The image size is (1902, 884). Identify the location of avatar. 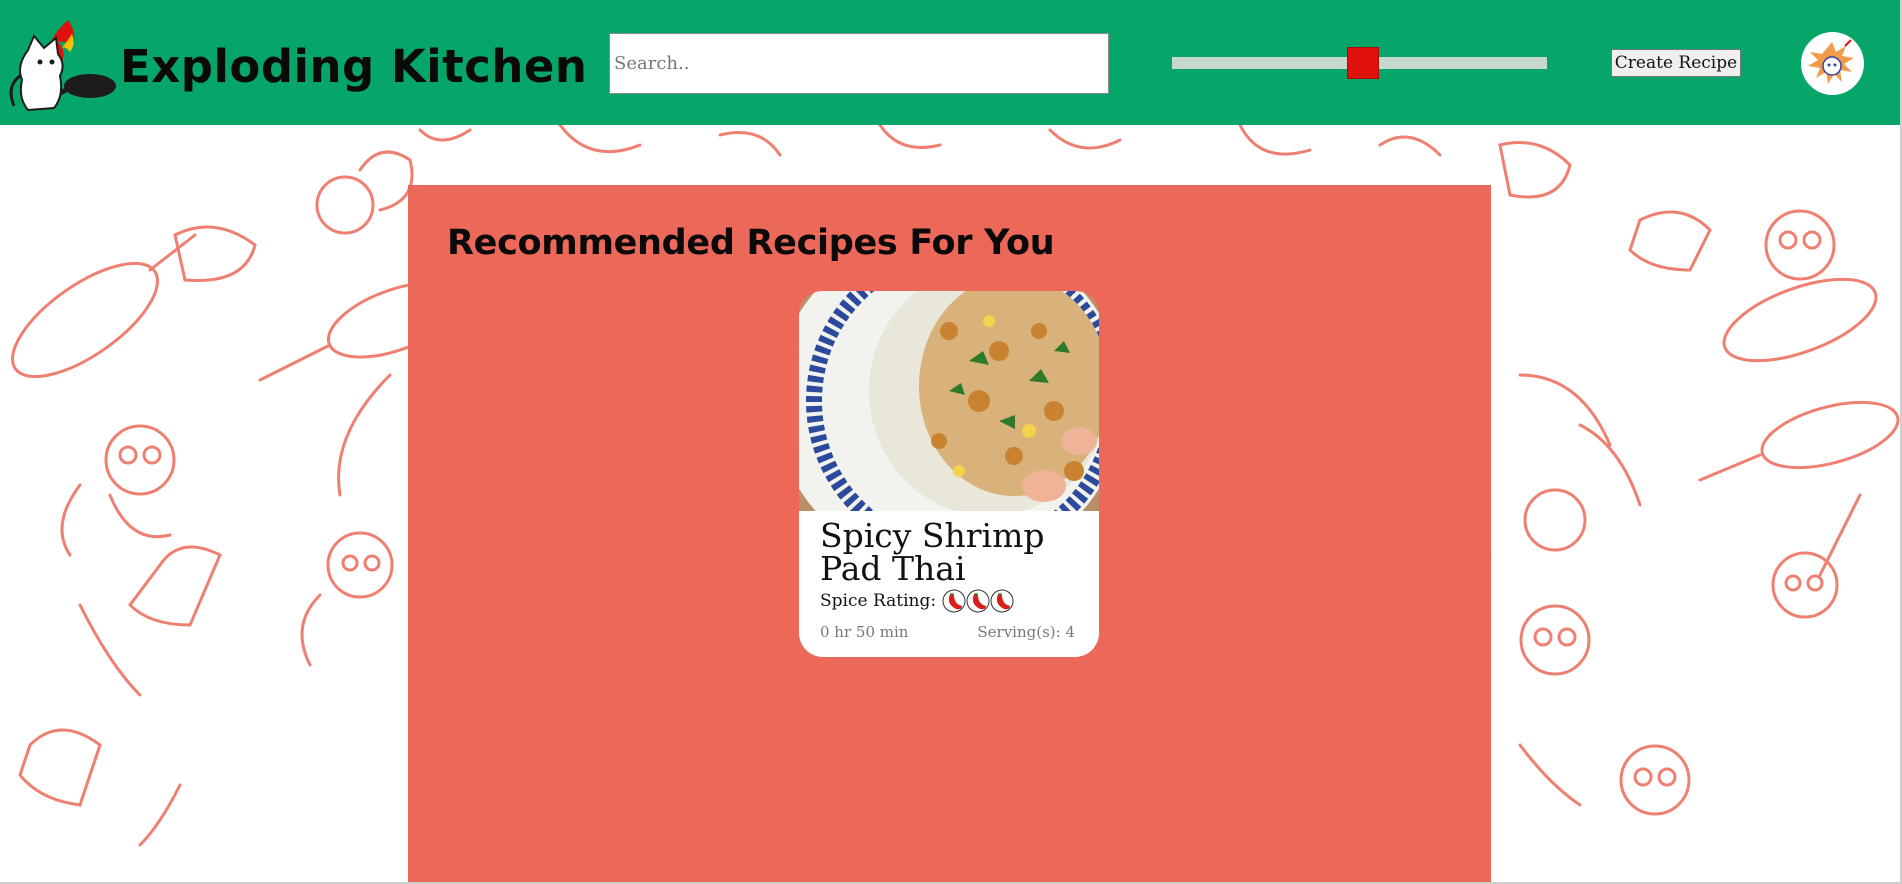
(1832, 63).